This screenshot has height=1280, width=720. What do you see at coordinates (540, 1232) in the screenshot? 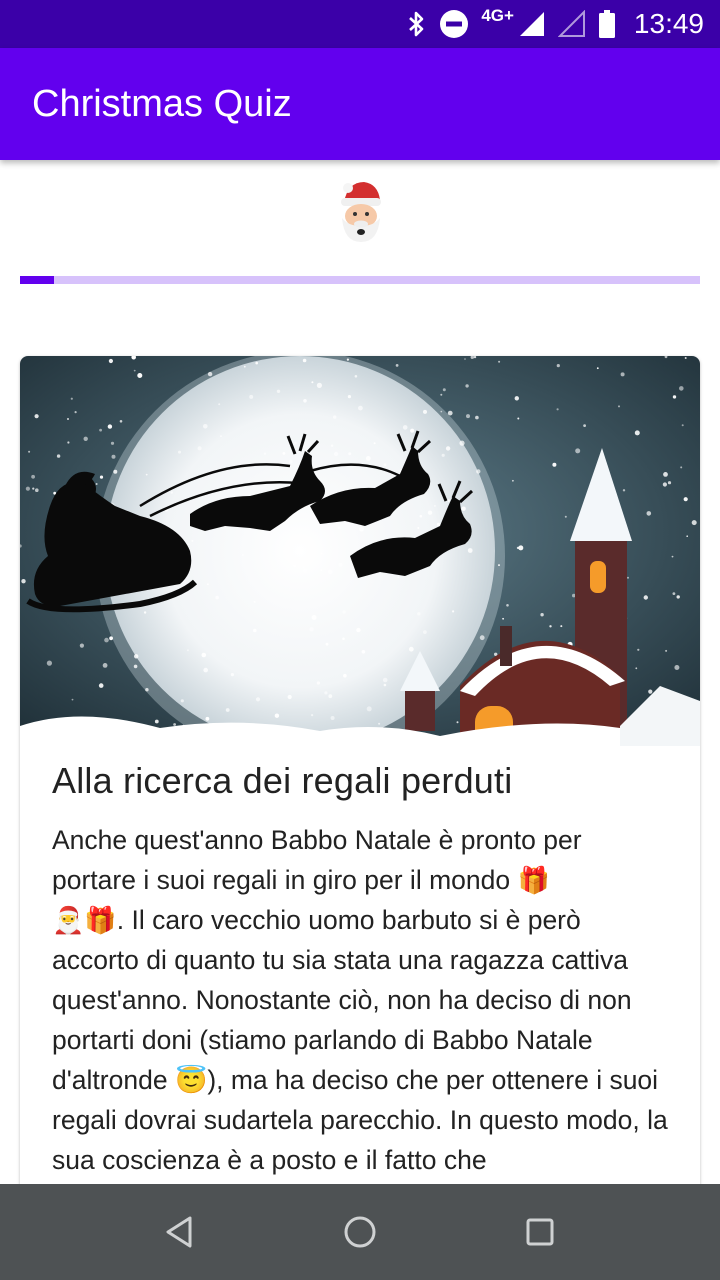
I see `recents-icon` at bounding box center [540, 1232].